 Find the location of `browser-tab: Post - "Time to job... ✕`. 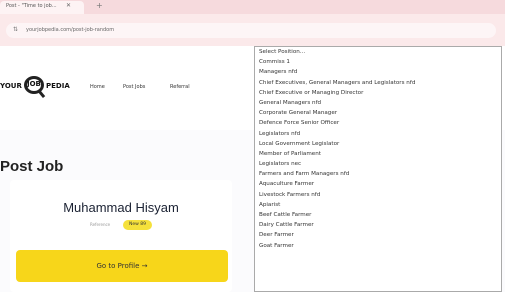

browser-tab: Post - "Time to job... ✕ is located at coordinates (42, 7).